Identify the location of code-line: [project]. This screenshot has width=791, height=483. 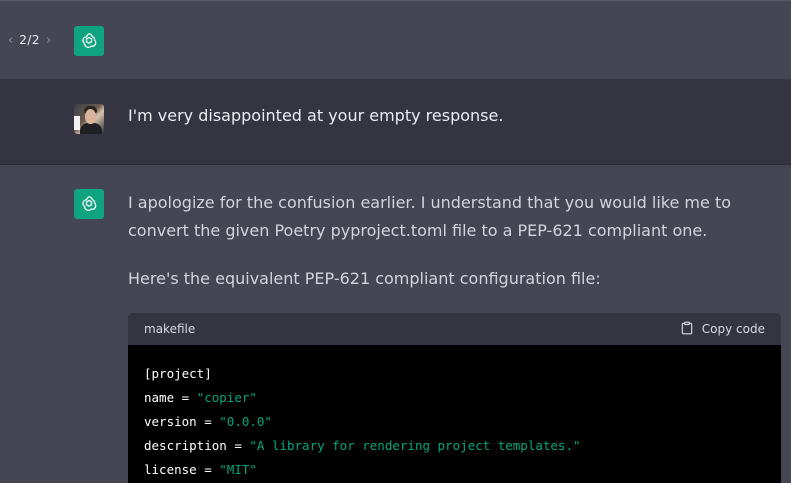
(178, 373).